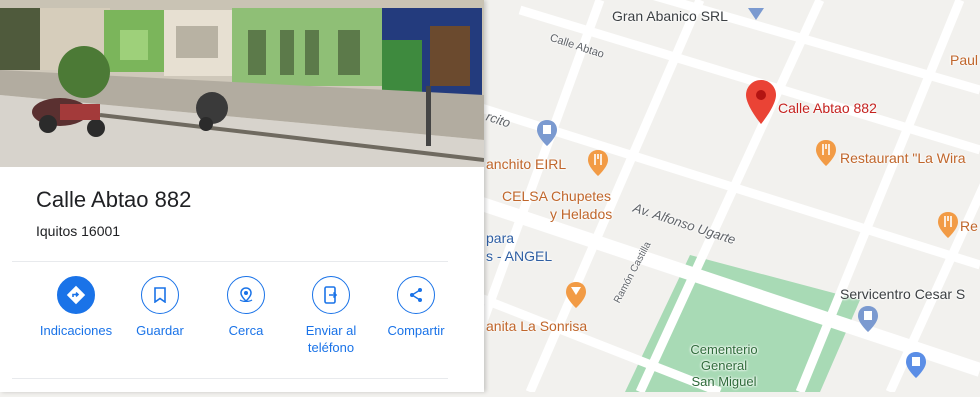 The width and height of the screenshot is (980, 397). I want to click on map-label-servicentro: Servicentro Cesar S, so click(902, 294).